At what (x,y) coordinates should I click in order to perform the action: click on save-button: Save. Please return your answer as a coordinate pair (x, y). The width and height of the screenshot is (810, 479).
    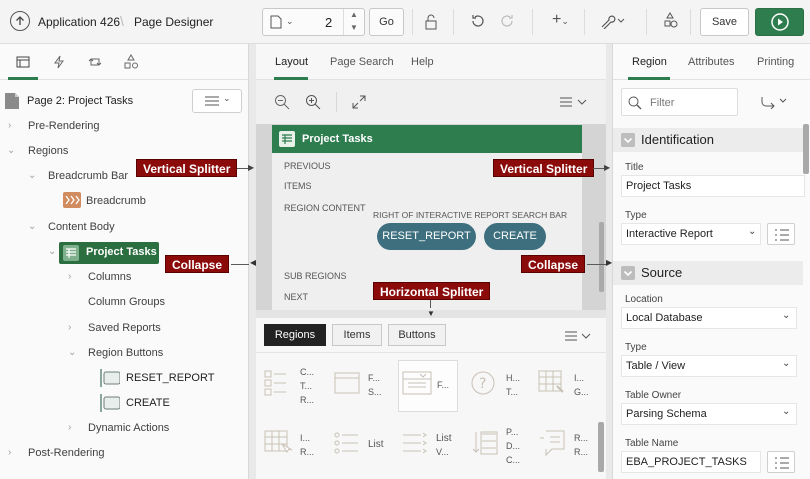
    Looking at the image, I should click on (724, 22).